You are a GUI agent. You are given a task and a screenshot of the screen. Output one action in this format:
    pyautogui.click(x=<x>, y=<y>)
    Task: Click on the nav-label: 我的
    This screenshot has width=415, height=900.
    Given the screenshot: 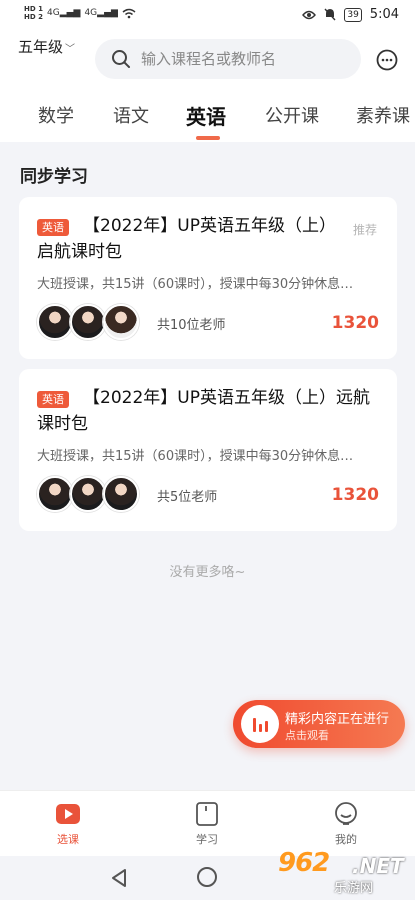 What is the action you would take?
    pyautogui.click(x=346, y=839)
    